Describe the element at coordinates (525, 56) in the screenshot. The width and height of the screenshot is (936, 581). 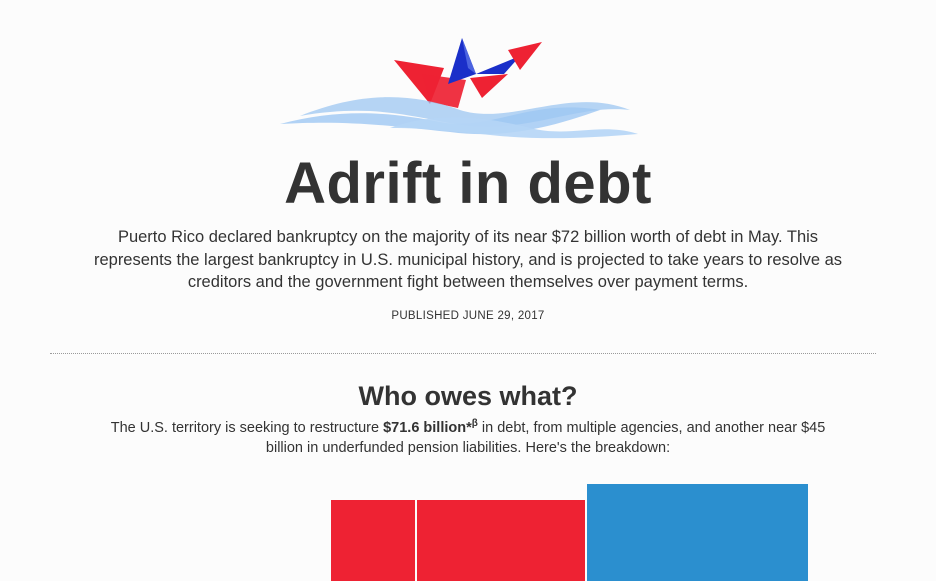
I see `boat-right-sail` at that location.